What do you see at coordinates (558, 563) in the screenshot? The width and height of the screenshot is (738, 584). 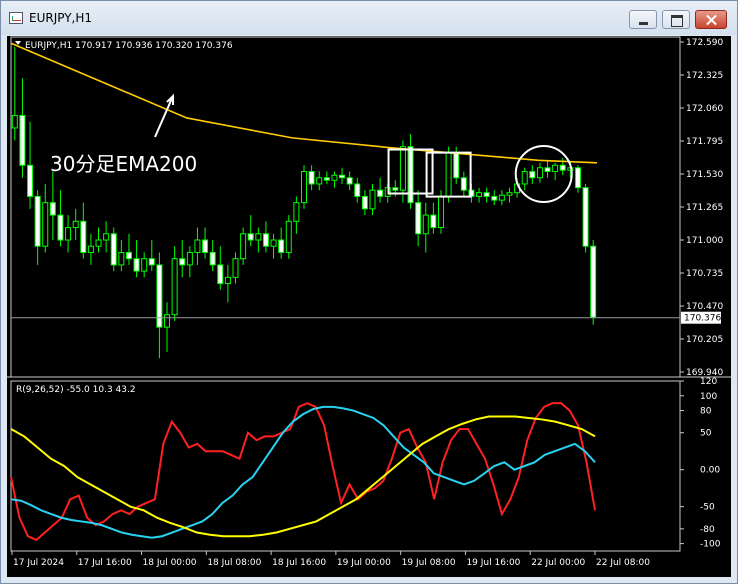 I see `time-tick-label: 22 Jul 00:00` at bounding box center [558, 563].